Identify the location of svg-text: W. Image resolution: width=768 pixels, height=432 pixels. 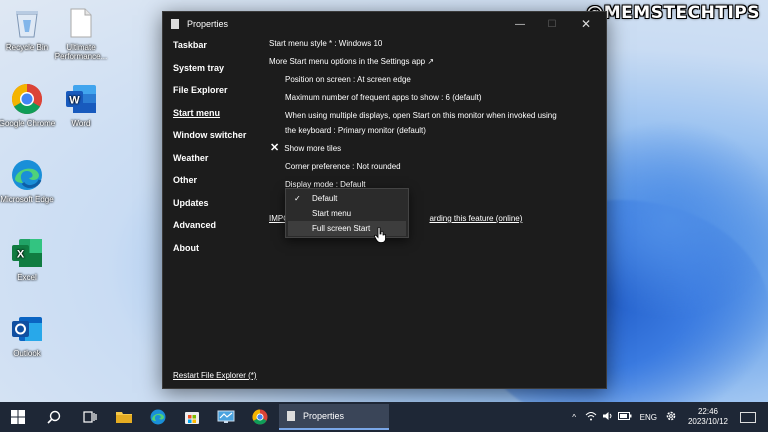
(74, 101).